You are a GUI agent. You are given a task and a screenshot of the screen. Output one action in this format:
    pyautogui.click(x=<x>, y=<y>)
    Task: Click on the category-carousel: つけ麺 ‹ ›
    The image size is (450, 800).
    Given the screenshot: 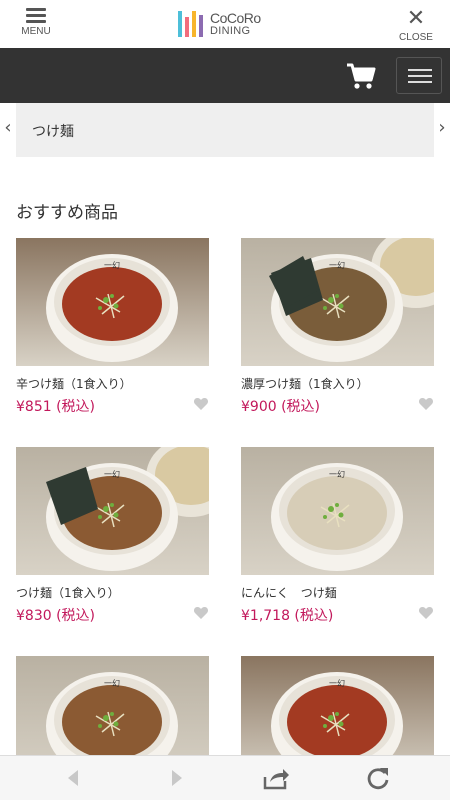 What is the action you would take?
    pyautogui.click(x=225, y=130)
    